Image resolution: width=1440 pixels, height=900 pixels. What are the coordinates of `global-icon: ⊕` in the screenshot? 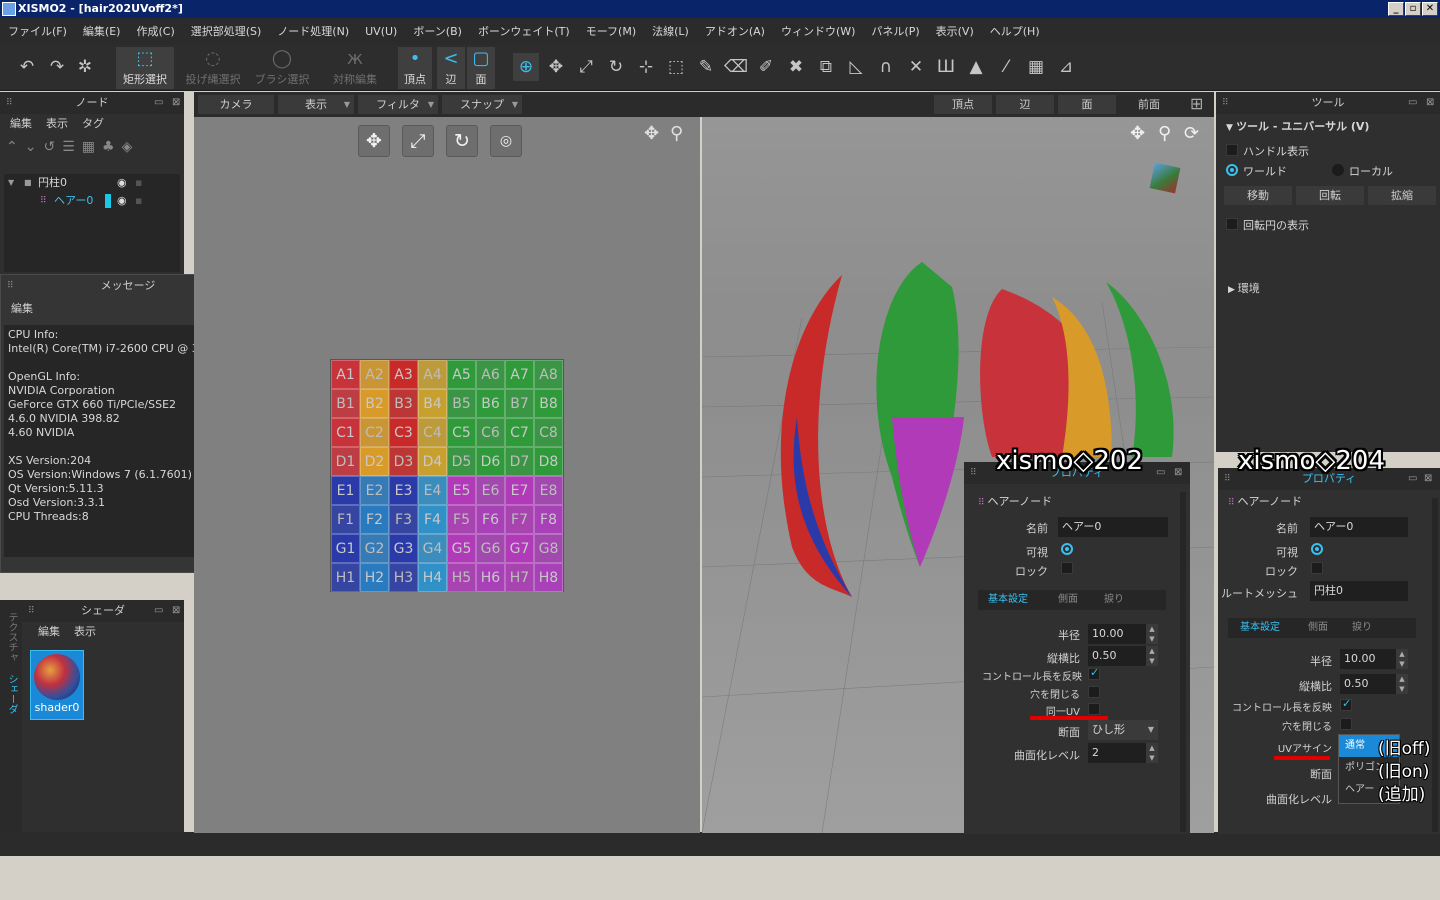 It's located at (526, 67).